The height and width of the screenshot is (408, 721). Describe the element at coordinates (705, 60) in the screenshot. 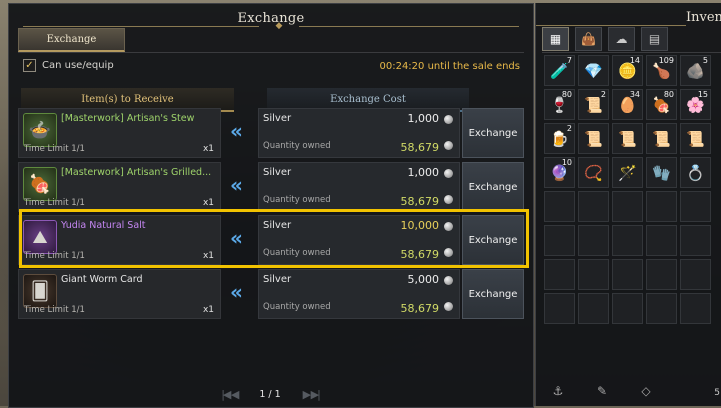

I see `slot-count: 5` at that location.